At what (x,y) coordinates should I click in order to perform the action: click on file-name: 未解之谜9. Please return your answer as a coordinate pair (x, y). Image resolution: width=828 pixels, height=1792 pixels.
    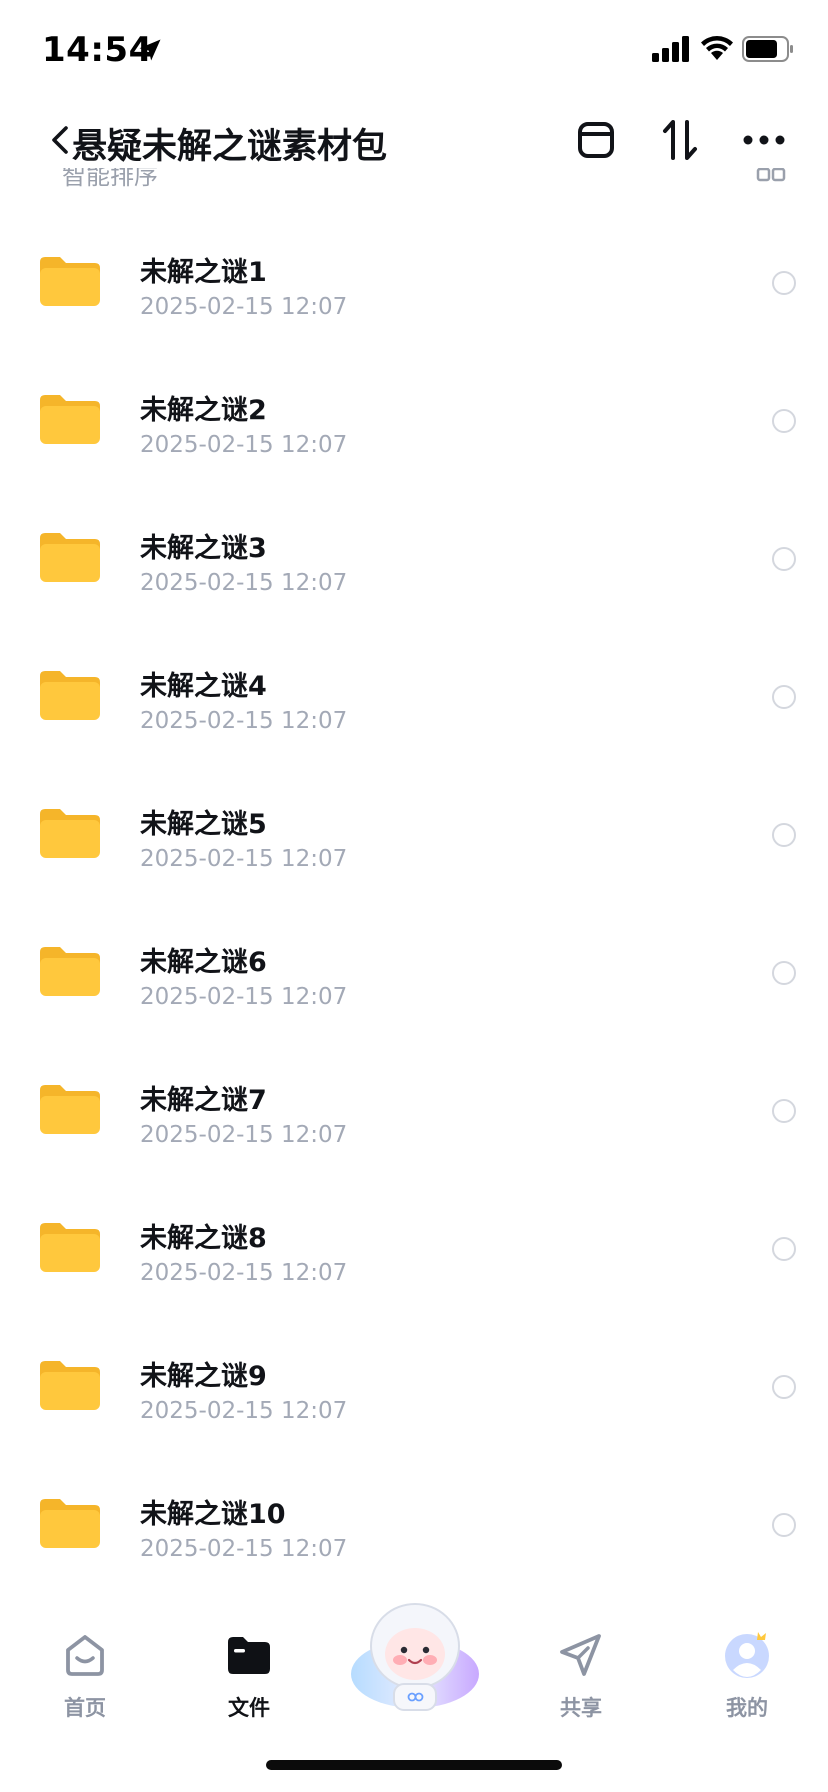
    Looking at the image, I should click on (203, 1376).